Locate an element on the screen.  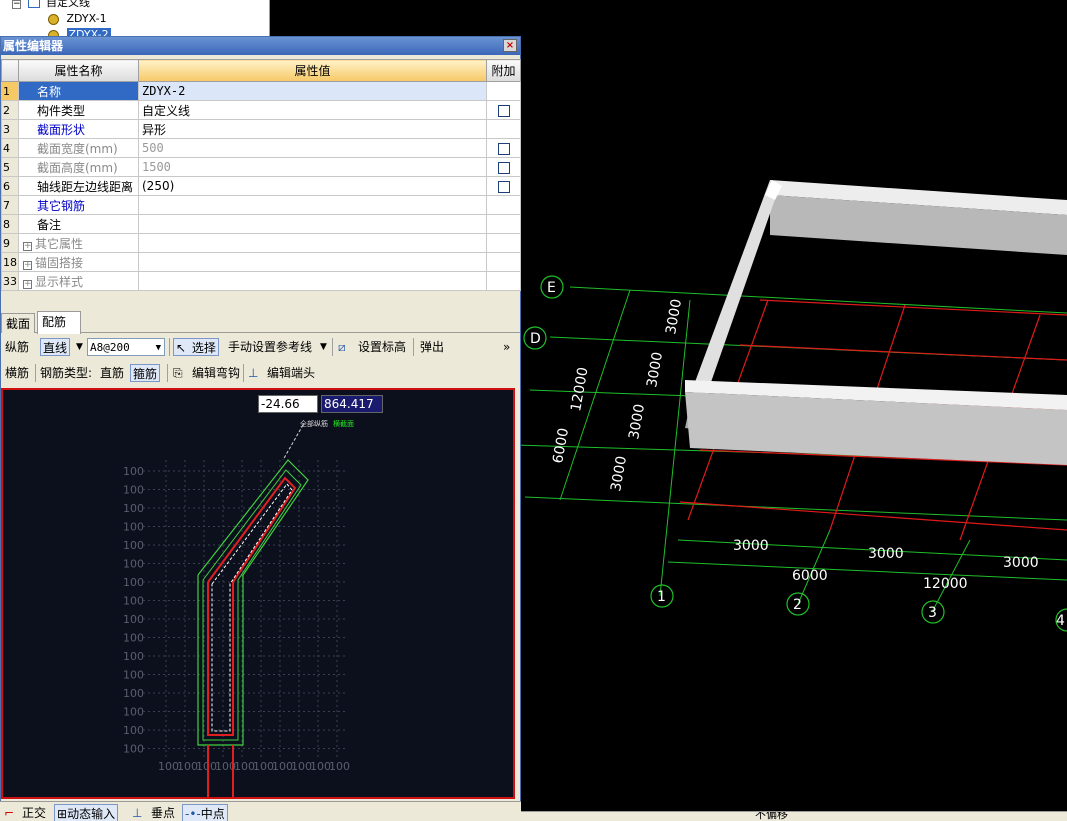
dim-horizontal: 3000 is located at coordinates (751, 546).